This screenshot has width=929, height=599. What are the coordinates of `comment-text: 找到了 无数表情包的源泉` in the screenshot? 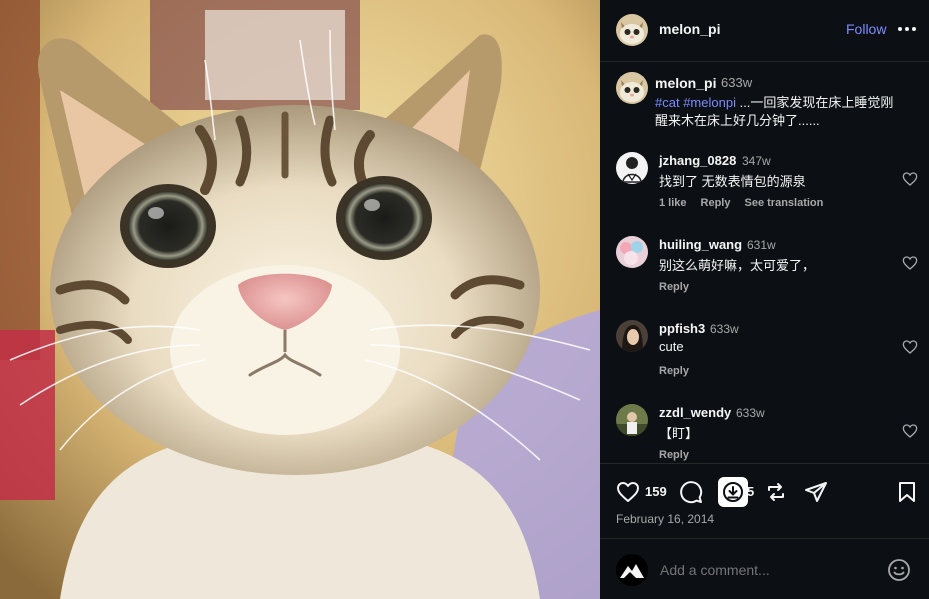 It's located at (732, 181).